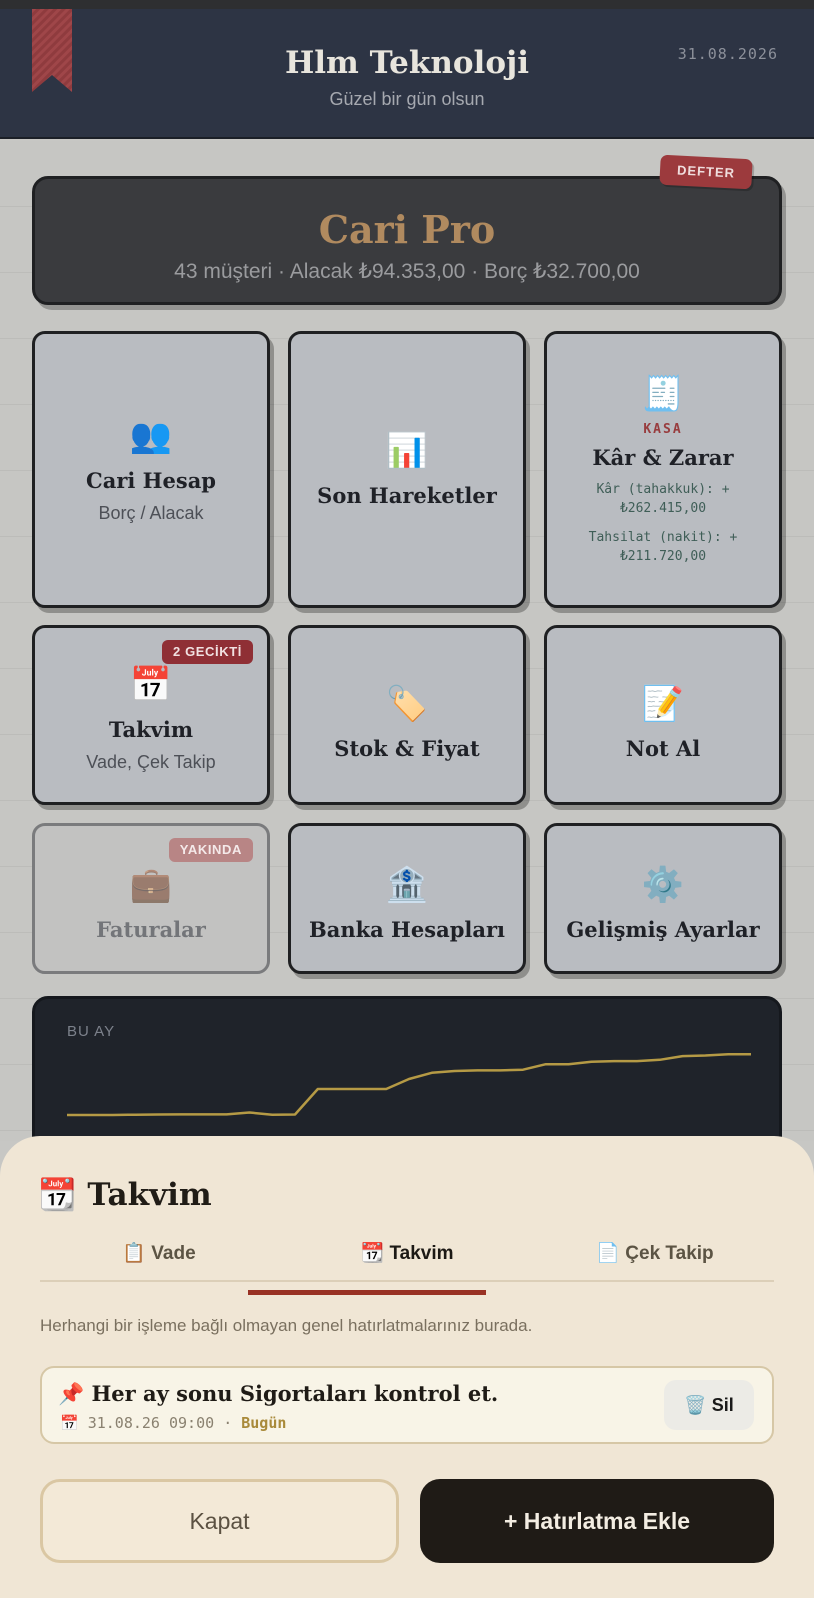 The image size is (814, 1598). I want to click on close-button: Kapat, so click(219, 1521).